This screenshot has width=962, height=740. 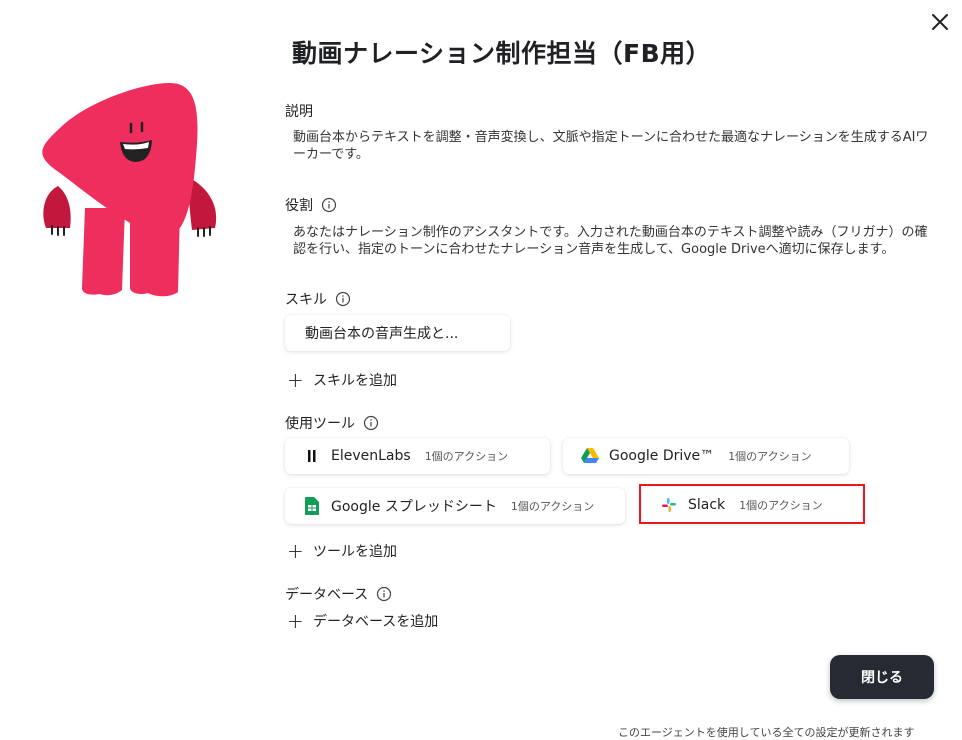 I want to click on add-database-button: + データベースを追加, so click(x=362, y=621).